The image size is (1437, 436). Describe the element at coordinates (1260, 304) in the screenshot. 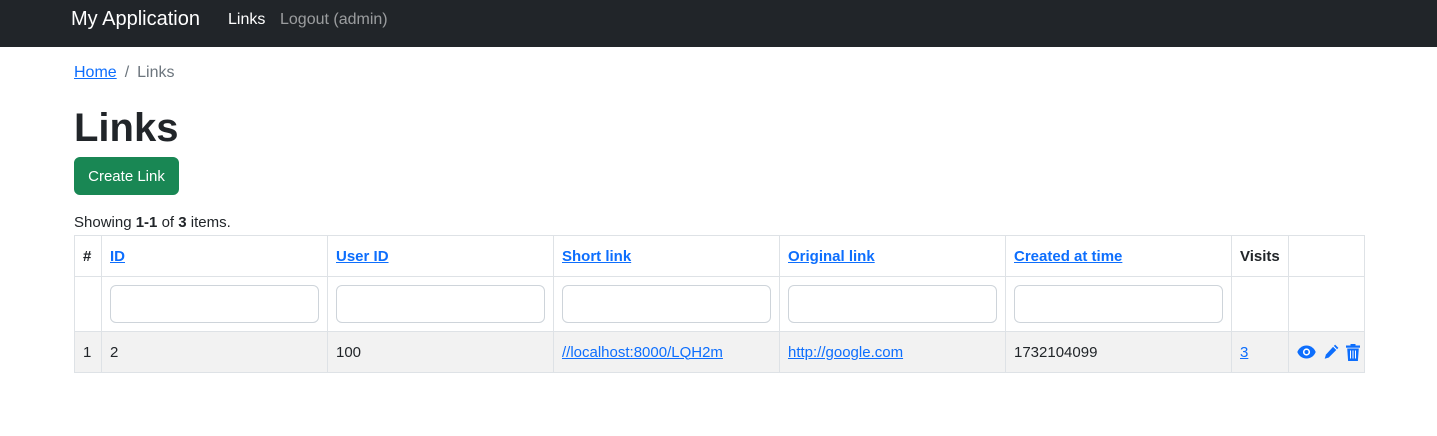

I see `filter-cell-visits` at that location.